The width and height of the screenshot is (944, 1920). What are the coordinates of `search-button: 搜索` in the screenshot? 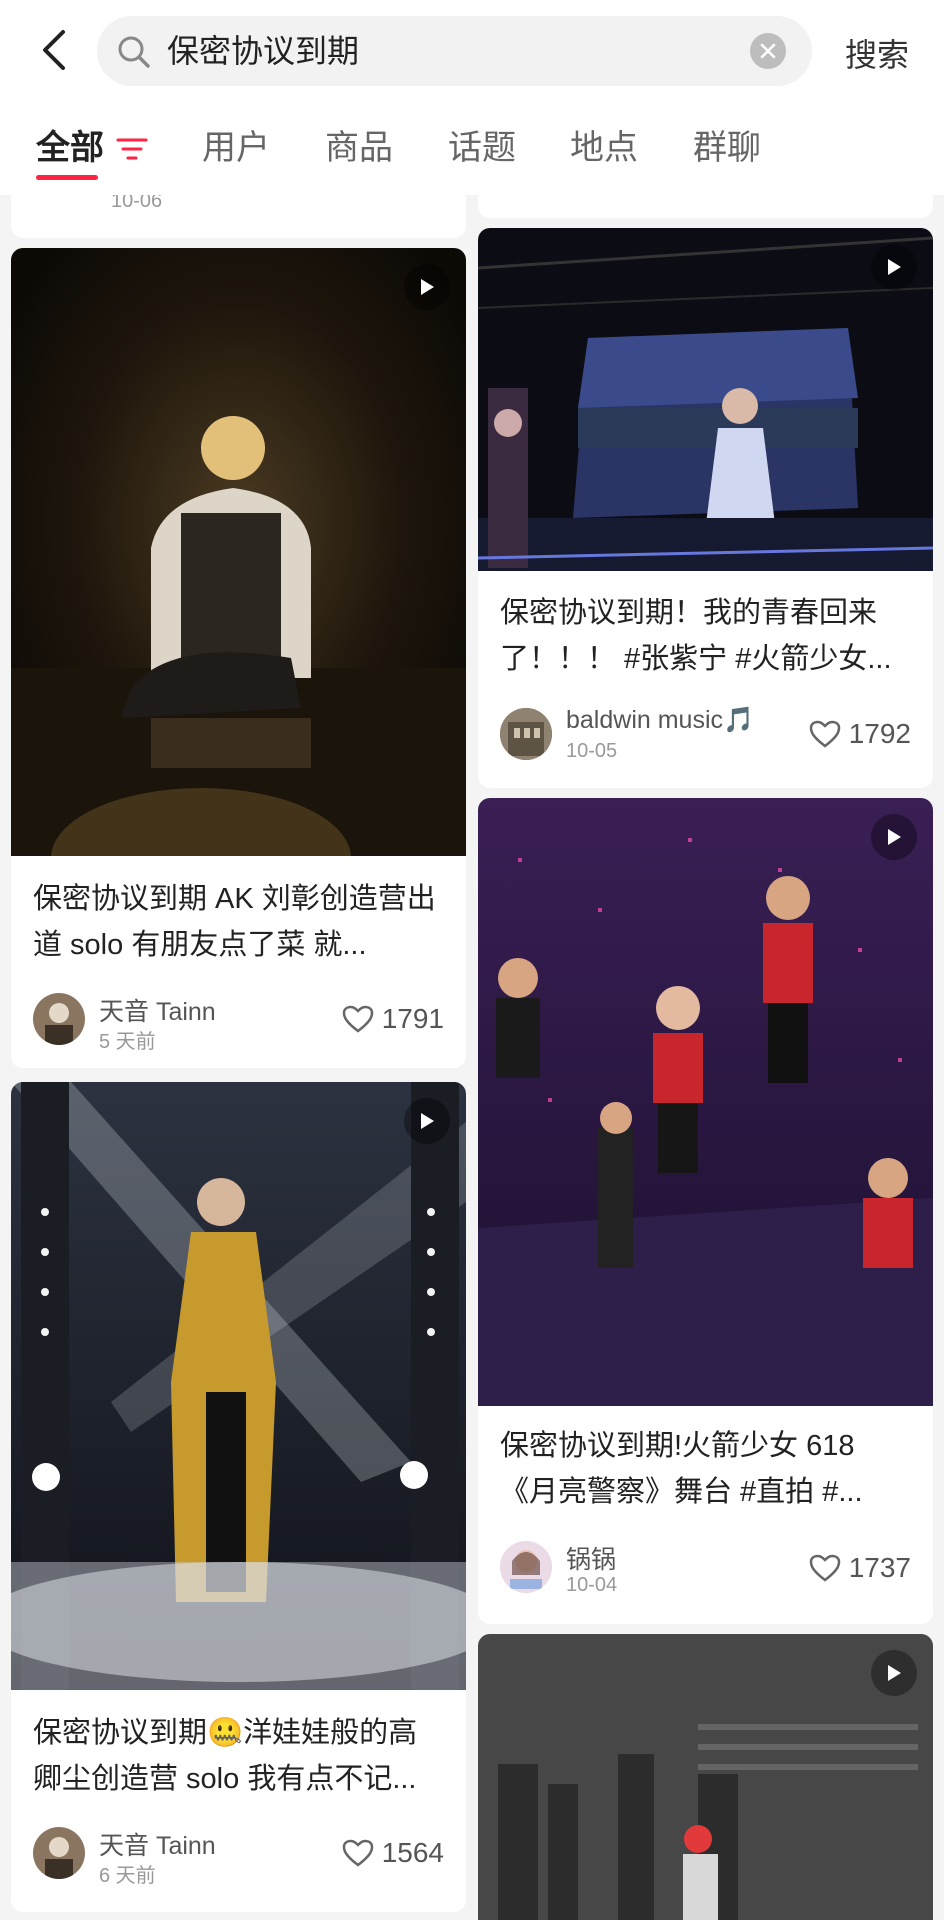 It's located at (877, 53).